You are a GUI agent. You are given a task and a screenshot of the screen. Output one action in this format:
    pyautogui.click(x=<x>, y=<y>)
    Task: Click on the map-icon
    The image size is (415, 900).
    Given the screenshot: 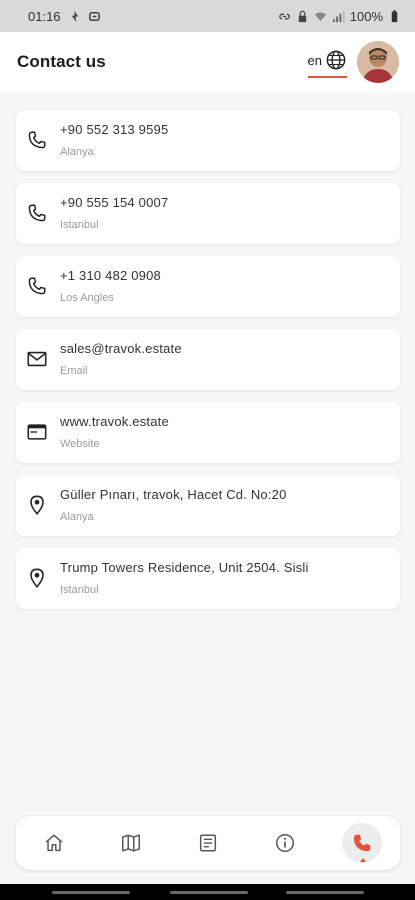 What is the action you would take?
    pyautogui.click(x=131, y=843)
    